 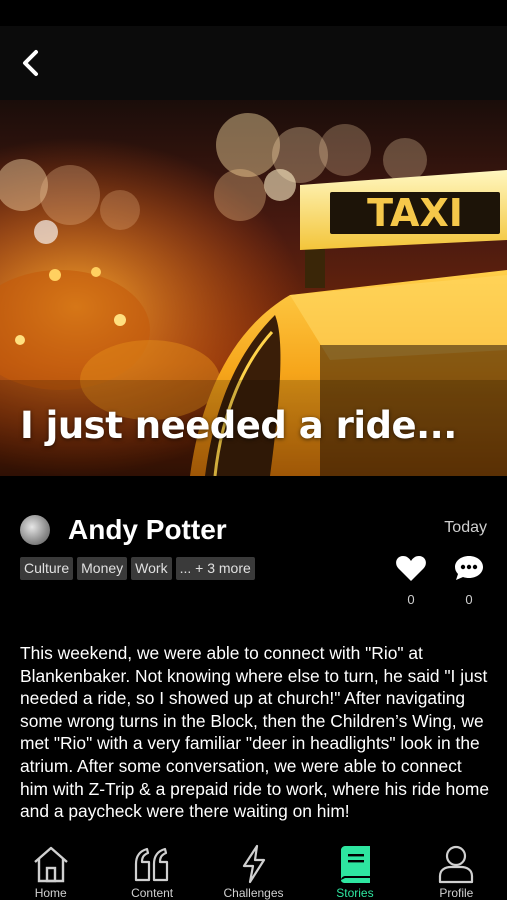 I want to click on tab-challenges: Challenges, so click(x=253, y=871).